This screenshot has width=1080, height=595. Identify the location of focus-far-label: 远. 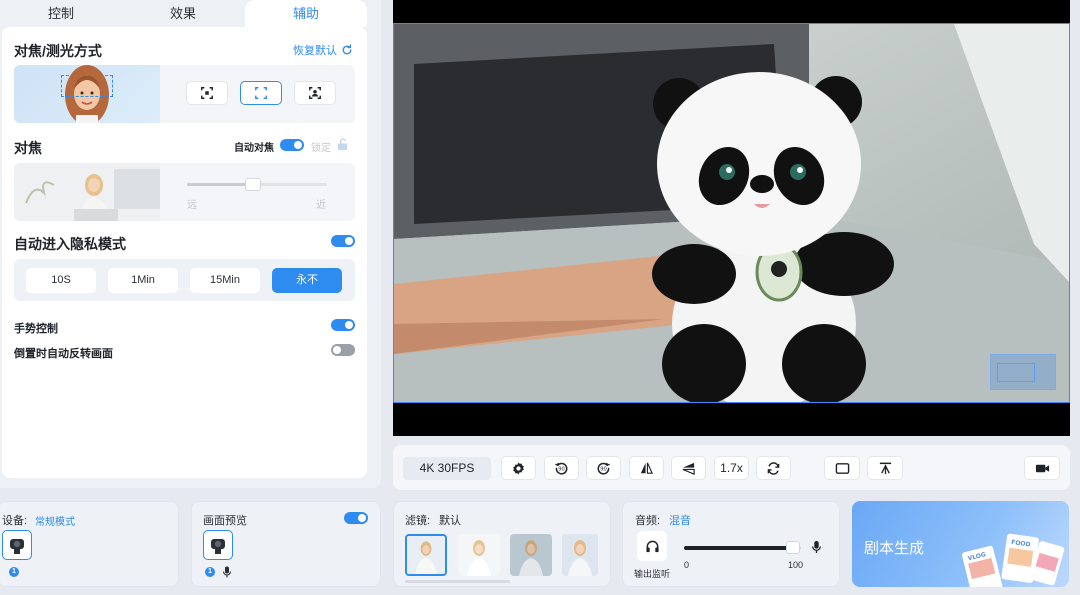
(192, 205).